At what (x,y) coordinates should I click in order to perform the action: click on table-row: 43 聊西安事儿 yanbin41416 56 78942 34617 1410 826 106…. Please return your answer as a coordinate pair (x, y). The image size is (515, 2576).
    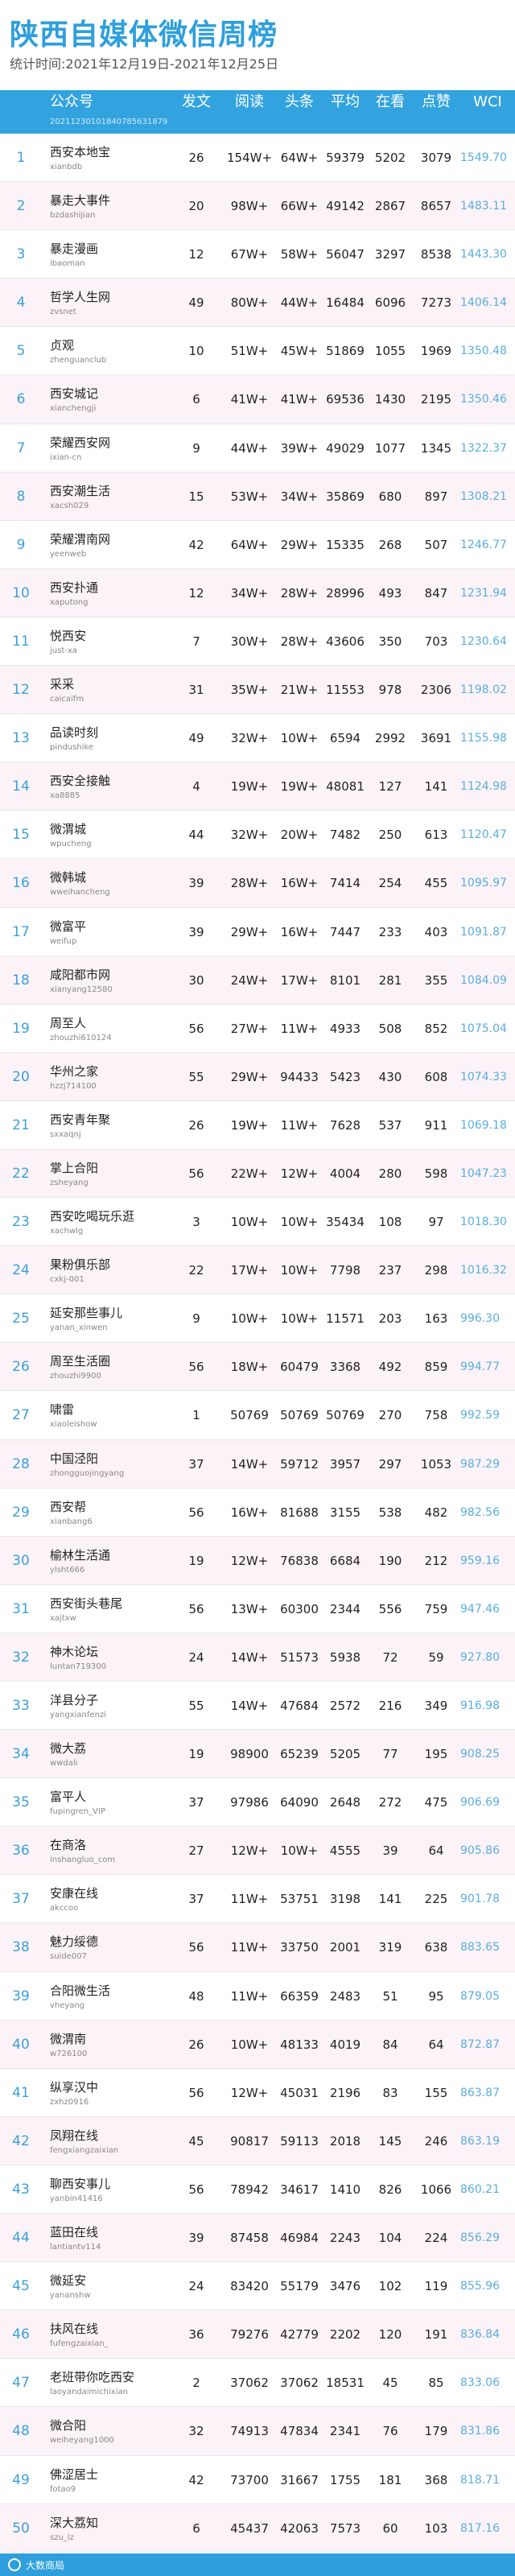
    Looking at the image, I should click on (257, 2190).